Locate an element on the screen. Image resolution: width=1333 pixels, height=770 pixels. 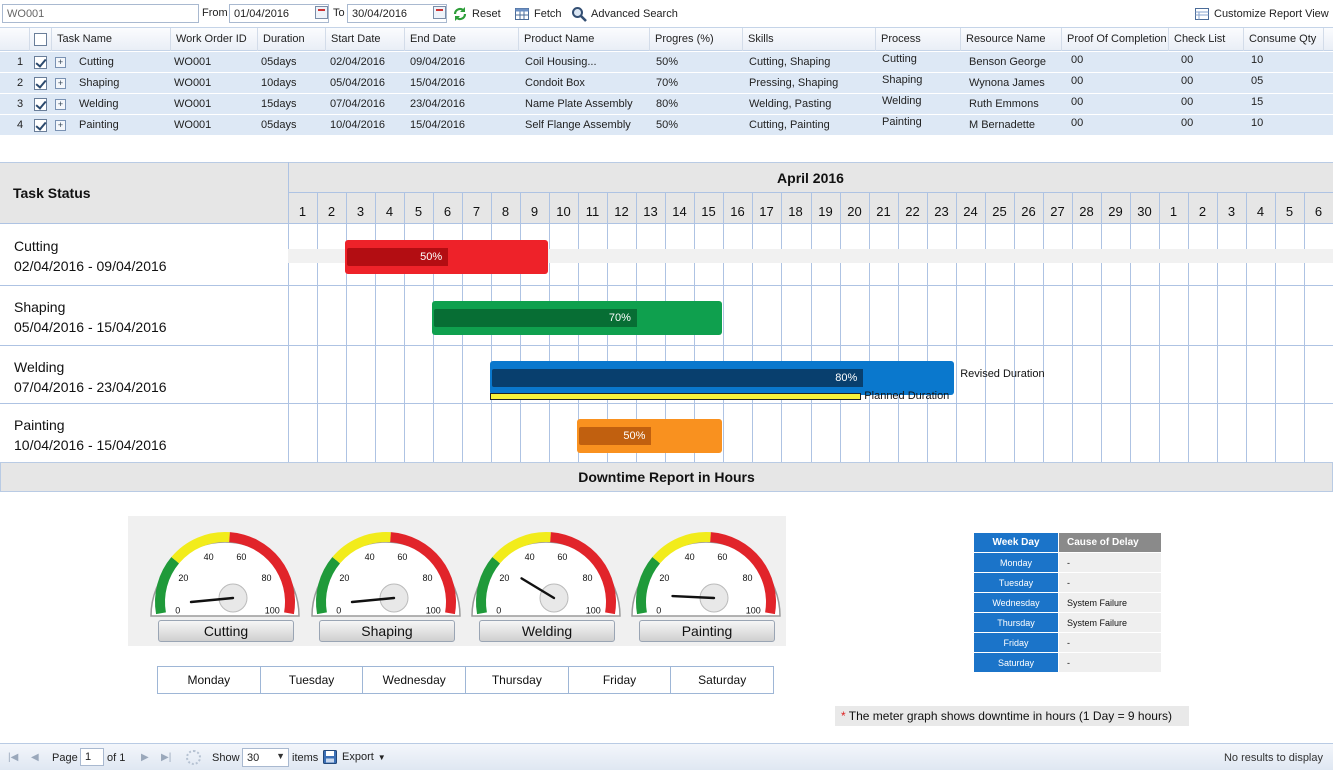
gauge-button-shaping: Shaping is located at coordinates (387, 631).